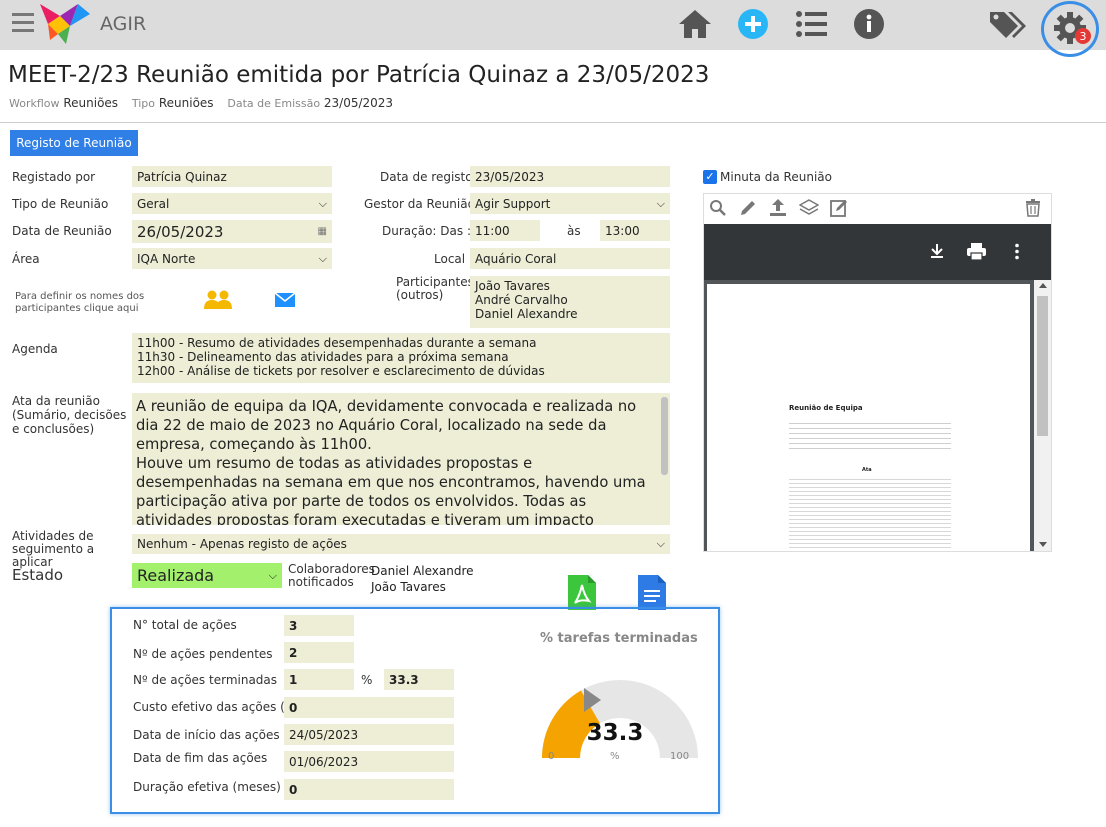 The width and height of the screenshot is (1106, 827). Describe the element at coordinates (652, 592) in the screenshot. I see `document-icon` at that location.